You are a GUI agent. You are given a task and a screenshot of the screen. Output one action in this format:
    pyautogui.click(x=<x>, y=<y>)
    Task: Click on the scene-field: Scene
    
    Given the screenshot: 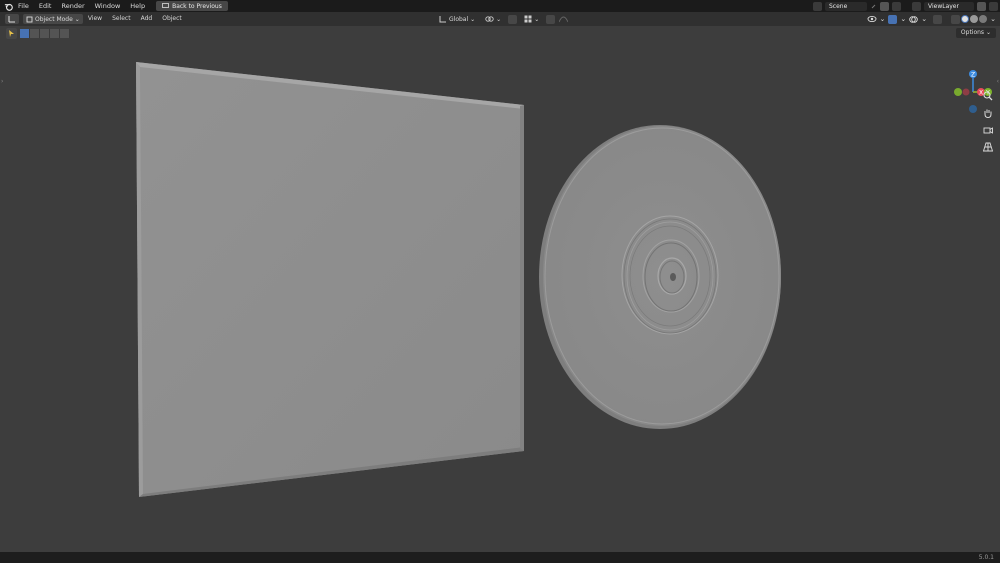 What is the action you would take?
    pyautogui.click(x=846, y=6)
    